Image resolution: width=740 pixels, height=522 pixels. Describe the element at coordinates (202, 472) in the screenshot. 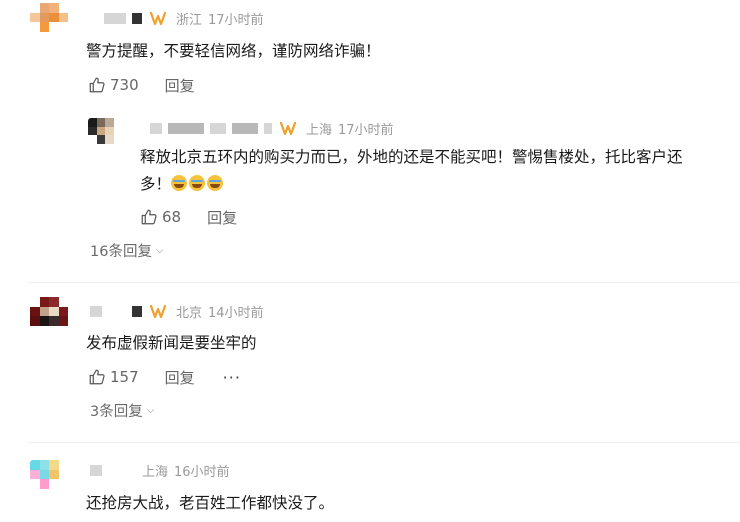

I see `timestamp: 16小时前` at that location.